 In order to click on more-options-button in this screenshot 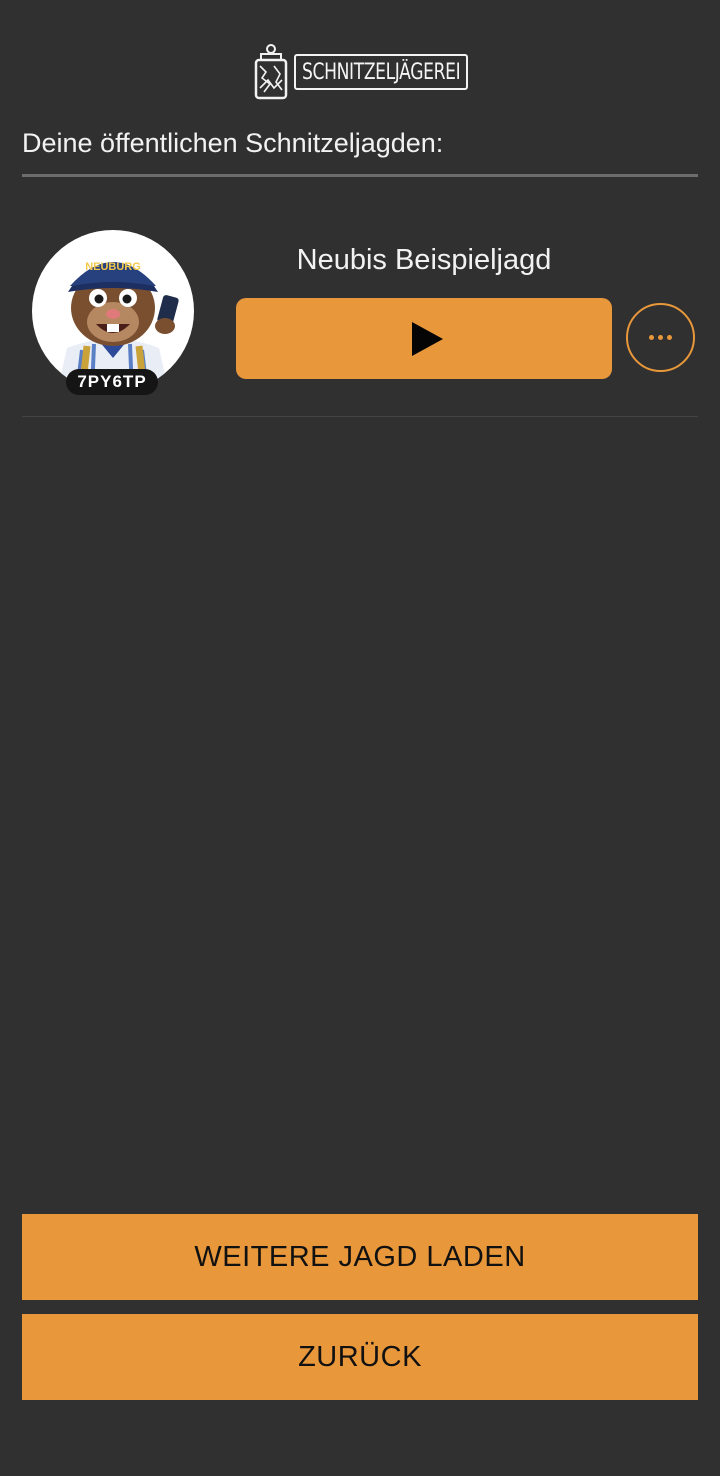, I will do `click(660, 337)`.